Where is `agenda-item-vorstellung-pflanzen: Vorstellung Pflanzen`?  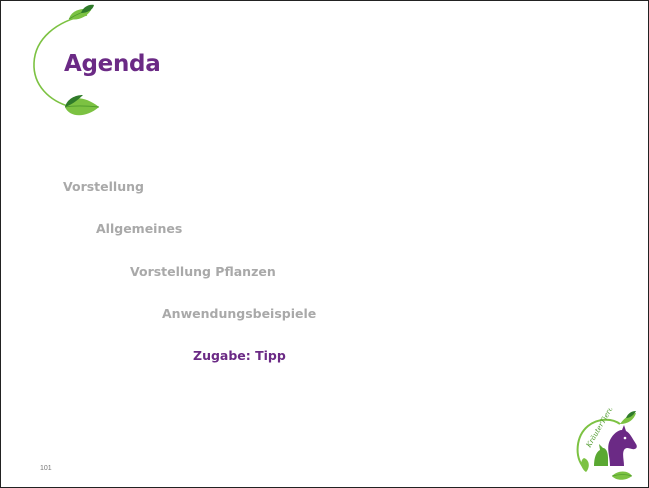 agenda-item-vorstellung-pflanzen: Vorstellung Pflanzen is located at coordinates (203, 271).